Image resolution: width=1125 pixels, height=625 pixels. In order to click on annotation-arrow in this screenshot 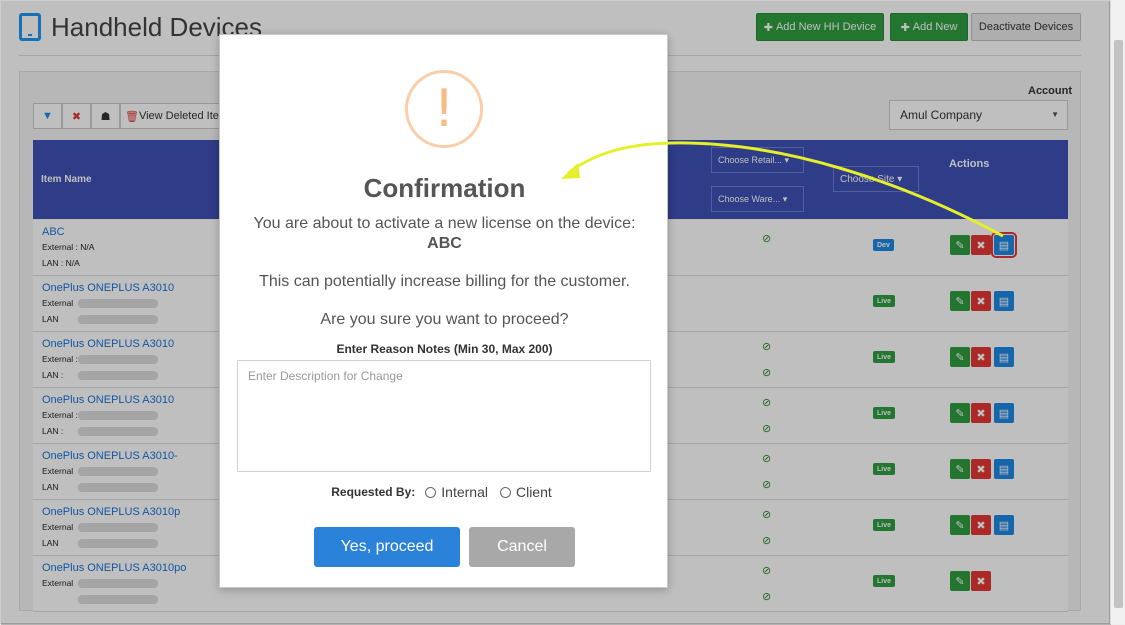, I will do `click(782, 189)`.